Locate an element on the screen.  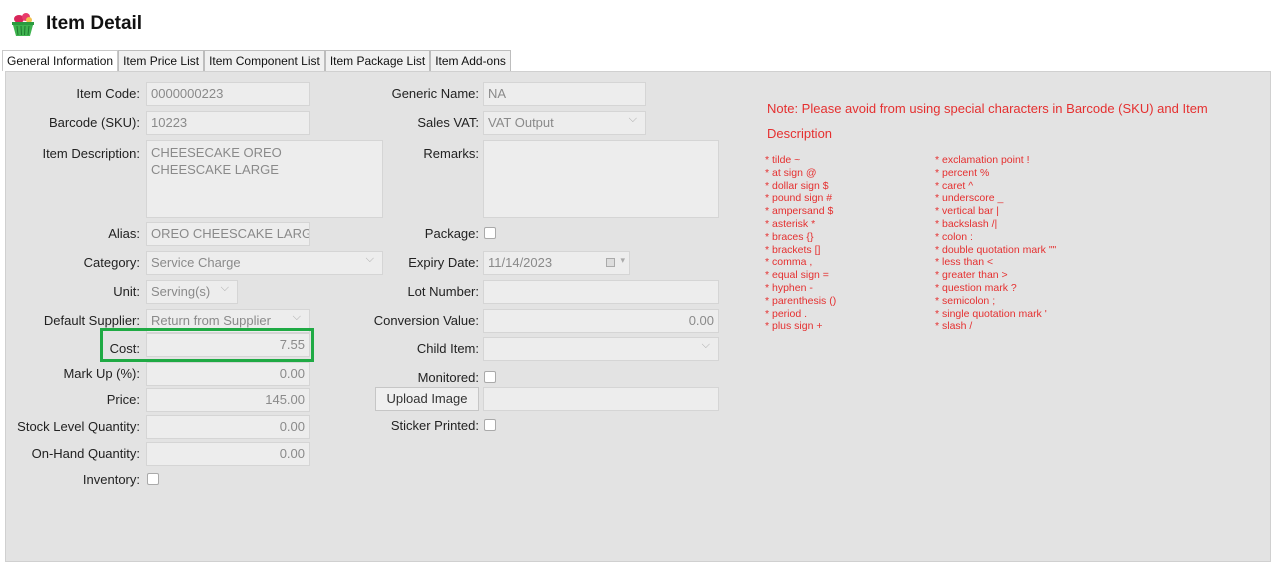
char-item: * caret ^ is located at coordinates (954, 185).